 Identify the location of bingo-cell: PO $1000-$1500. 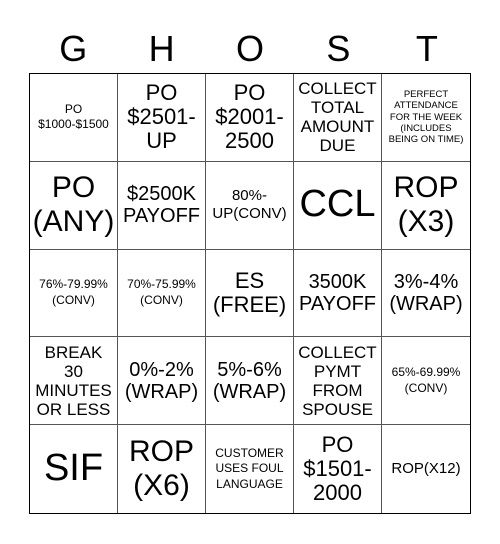
(74, 118).